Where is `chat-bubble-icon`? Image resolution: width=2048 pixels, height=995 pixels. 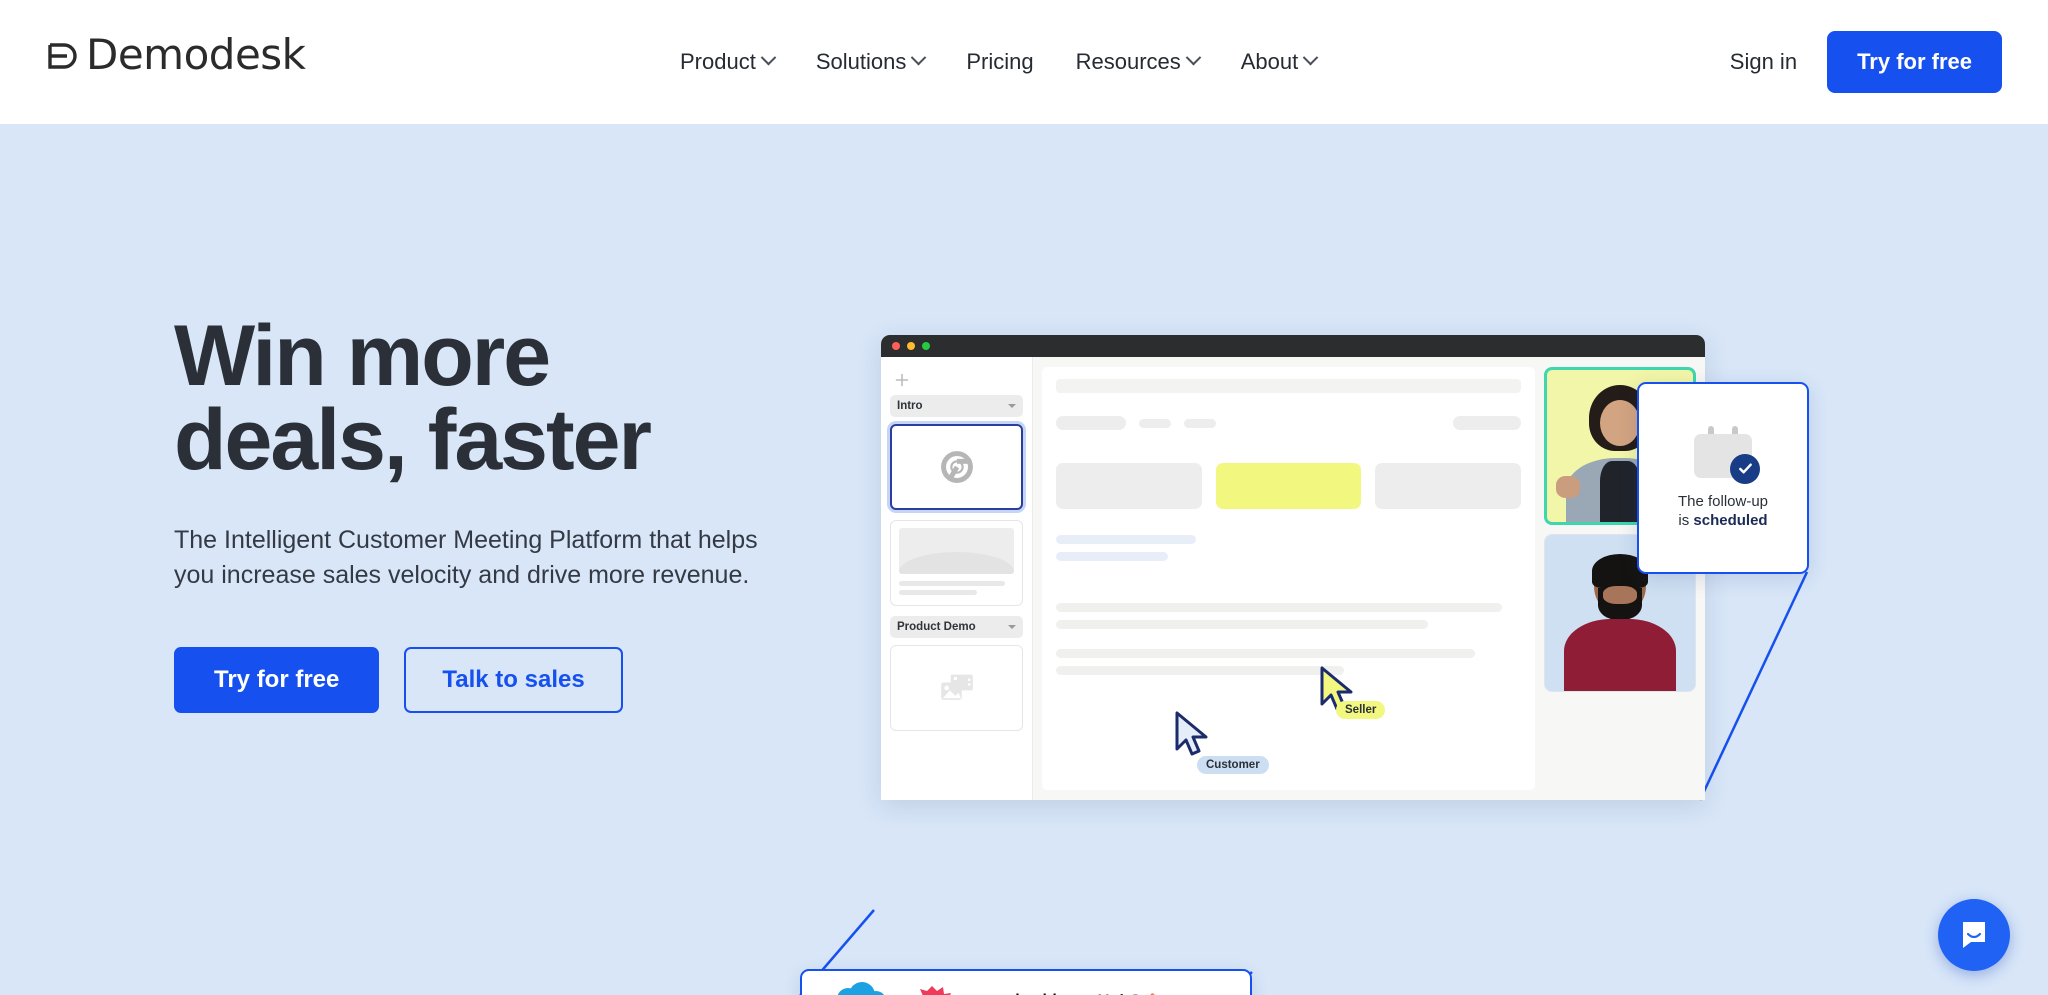
chat-bubble-icon is located at coordinates (1974, 935).